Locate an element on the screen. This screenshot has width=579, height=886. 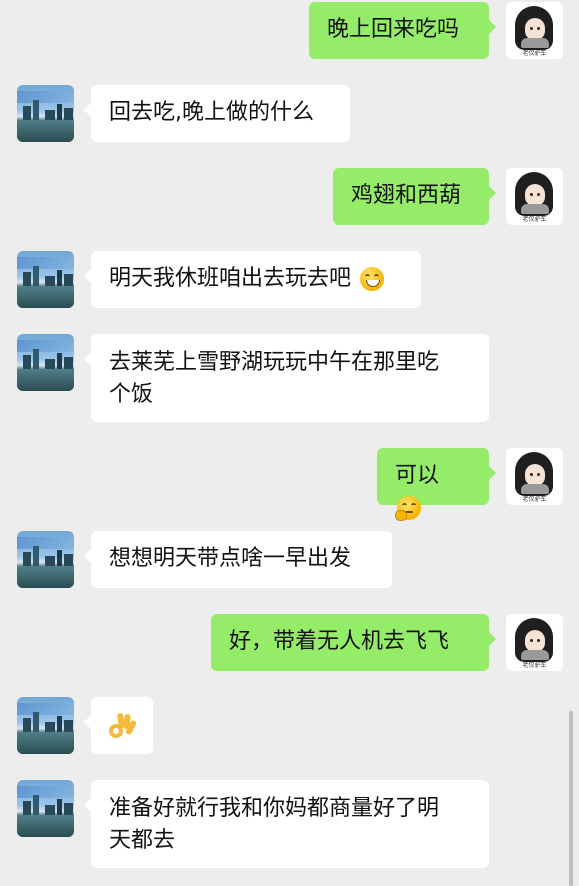
message-bubble-incoming: 去莱芜上雪野湖玩玩中午在那里吃 个饭 is located at coordinates (286, 378).